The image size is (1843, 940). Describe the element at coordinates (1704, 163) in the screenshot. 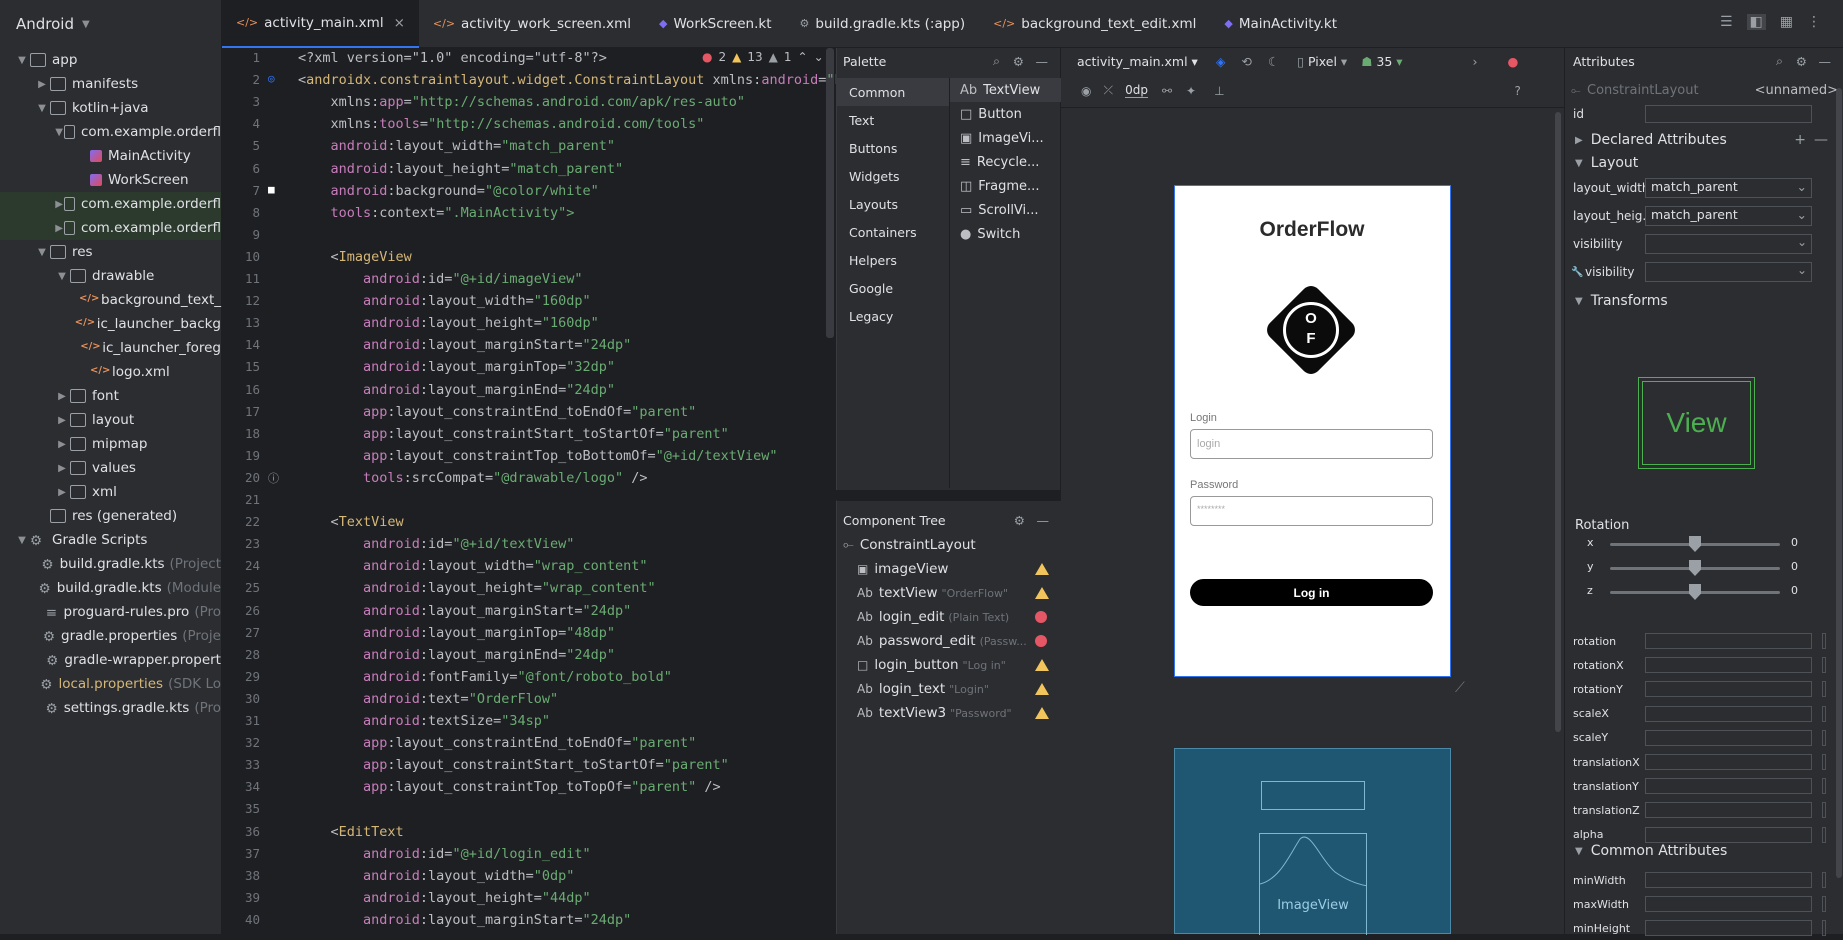

I see `layout-section: ▼ Layout` at that location.